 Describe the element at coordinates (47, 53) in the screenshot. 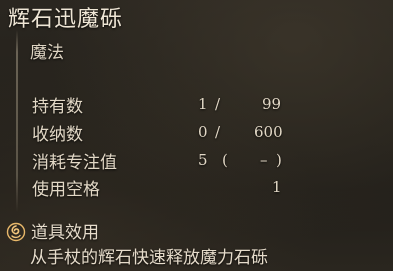

I see `item-category: 魔法` at that location.